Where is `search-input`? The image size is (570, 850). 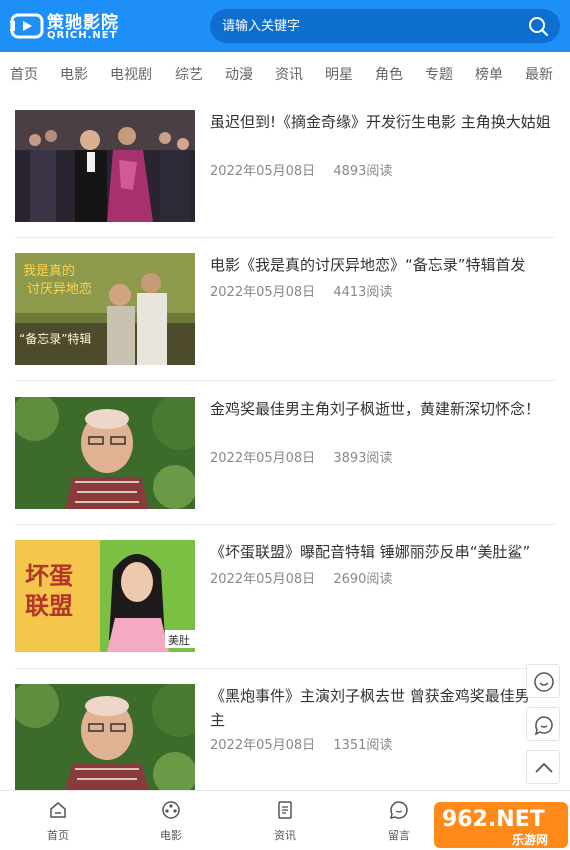 search-input is located at coordinates (372, 26).